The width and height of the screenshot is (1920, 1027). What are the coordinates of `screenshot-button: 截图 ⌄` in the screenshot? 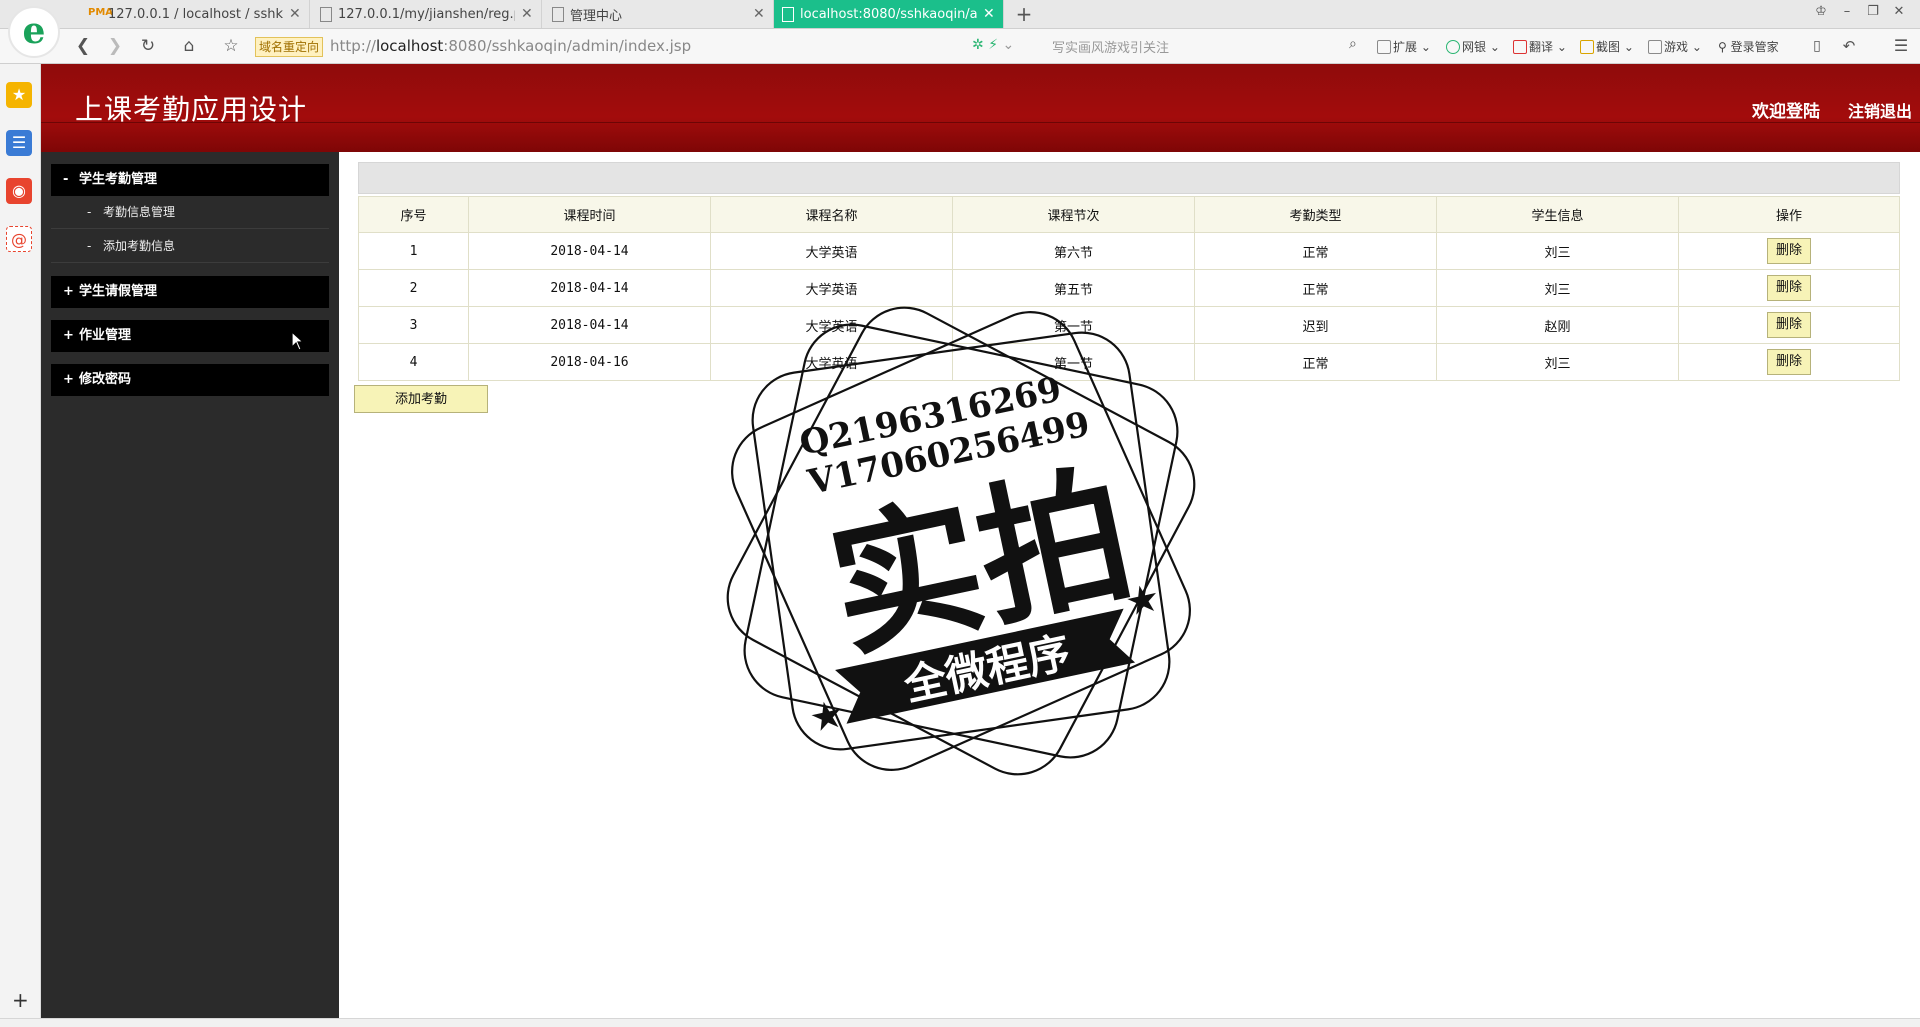 It's located at (1607, 46).